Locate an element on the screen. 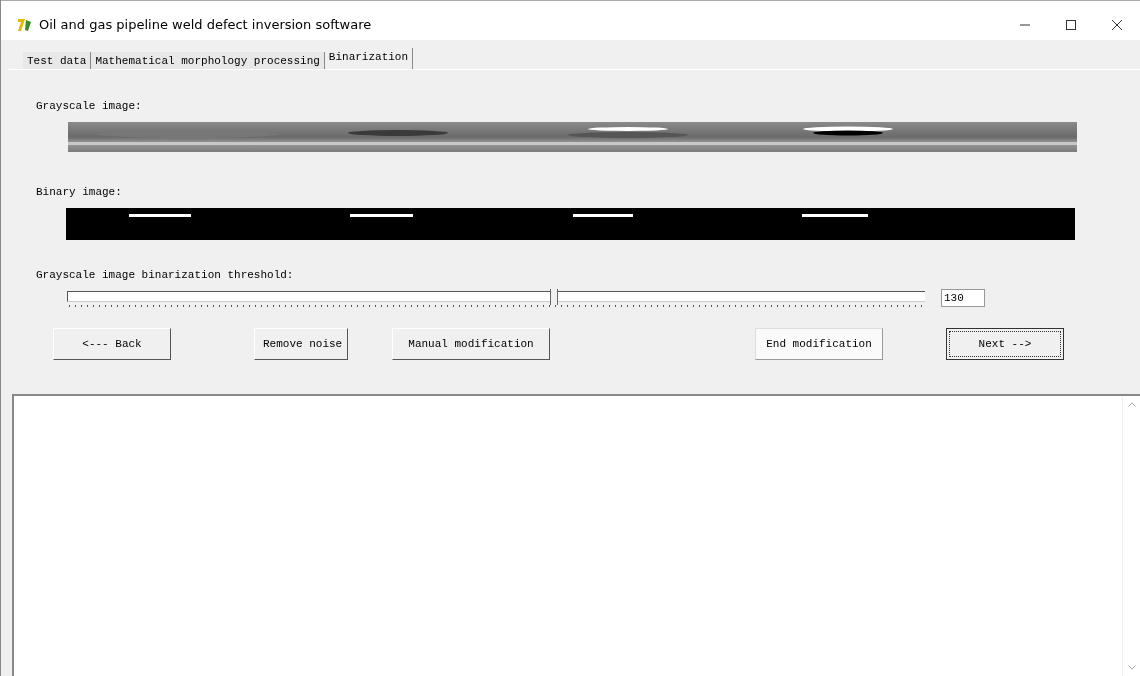 The image size is (1140, 676). scroll-down-icon is located at coordinates (1131, 667).